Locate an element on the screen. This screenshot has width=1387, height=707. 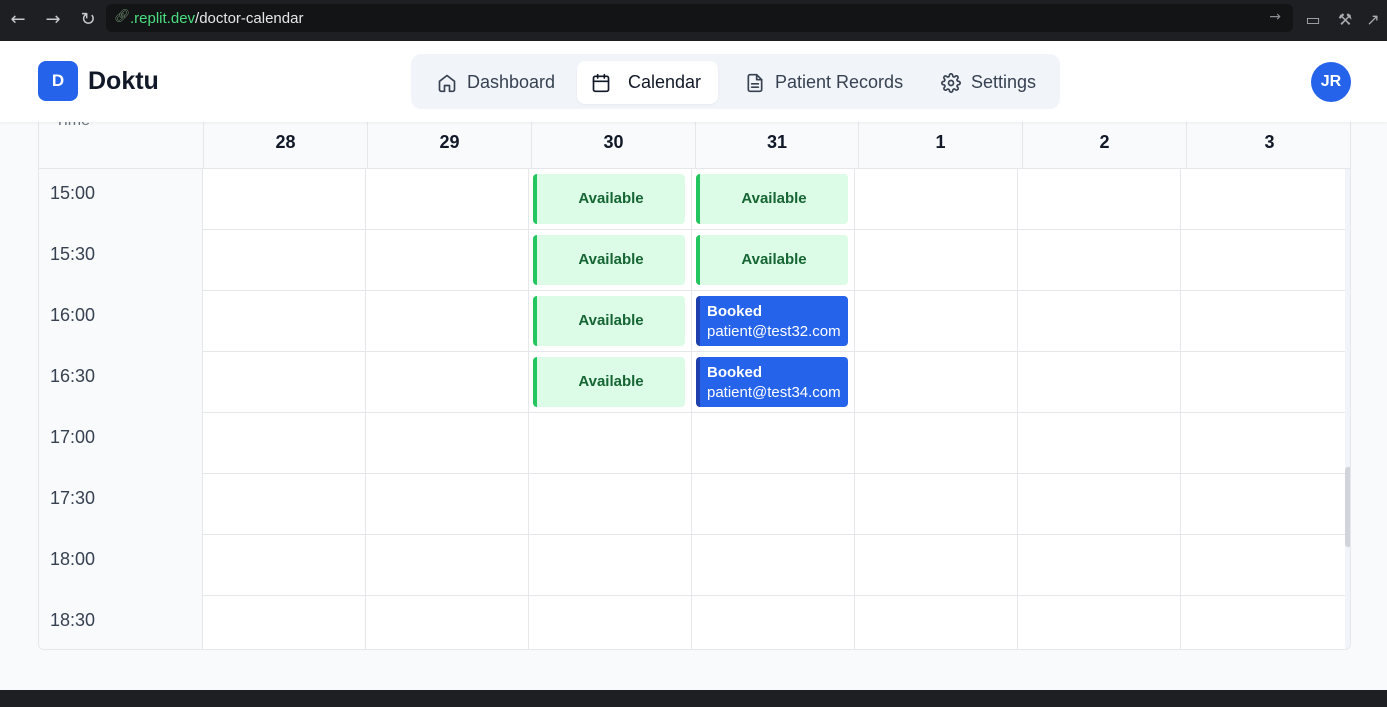
devices-icon: ▭ is located at coordinates (1313, 20).